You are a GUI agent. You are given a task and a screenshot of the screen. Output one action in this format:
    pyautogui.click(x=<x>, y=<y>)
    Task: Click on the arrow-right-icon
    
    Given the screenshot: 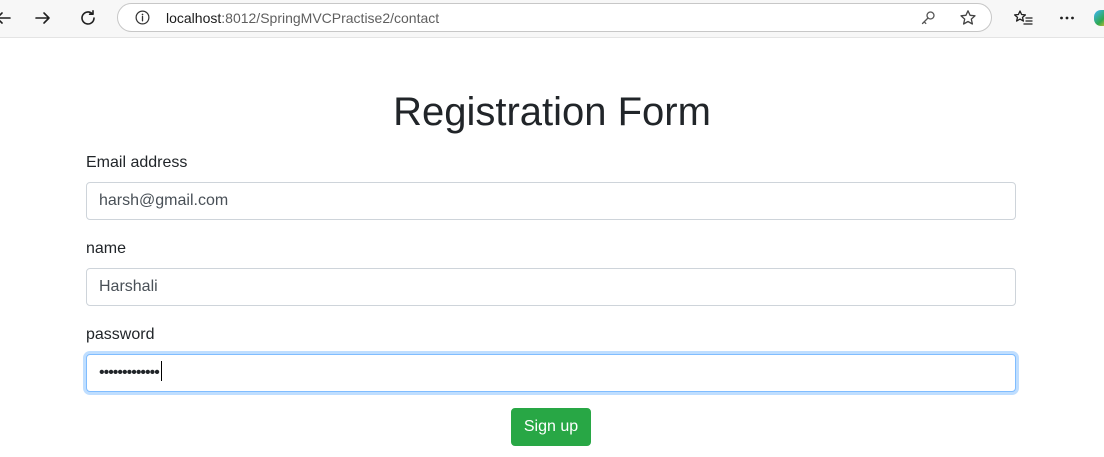 What is the action you would take?
    pyautogui.click(x=42, y=18)
    